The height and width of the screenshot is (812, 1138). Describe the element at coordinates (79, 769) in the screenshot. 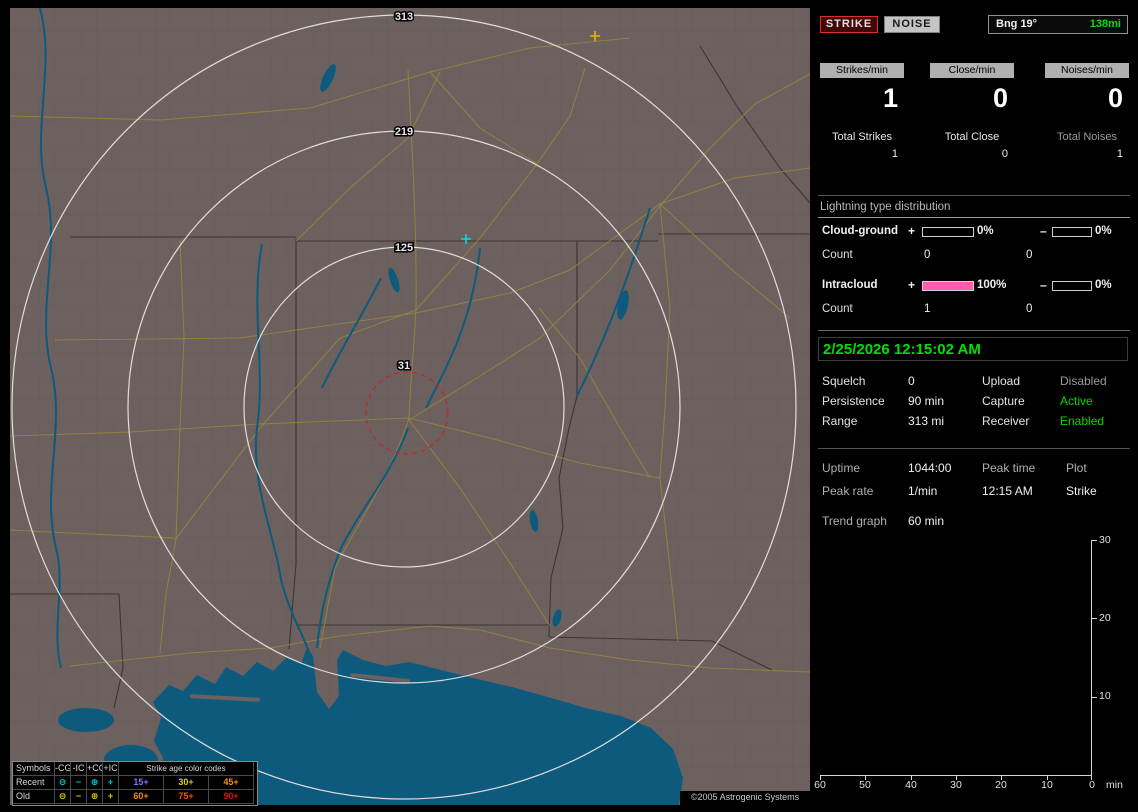

I see `legend-col-neg-ic: -IC` at that location.